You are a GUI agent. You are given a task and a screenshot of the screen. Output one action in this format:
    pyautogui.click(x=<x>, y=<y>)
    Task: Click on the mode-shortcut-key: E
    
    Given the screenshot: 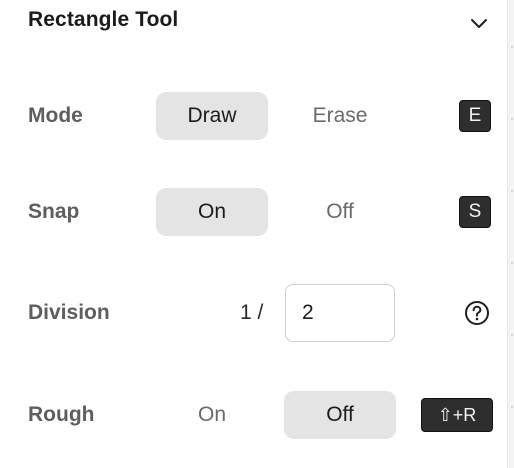 What is the action you would take?
    pyautogui.click(x=475, y=116)
    